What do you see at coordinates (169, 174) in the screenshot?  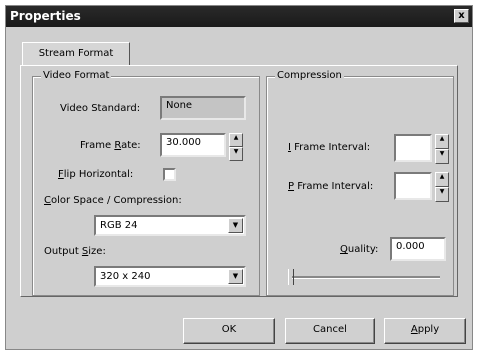 I see `flip-horizontal-checkbox` at bounding box center [169, 174].